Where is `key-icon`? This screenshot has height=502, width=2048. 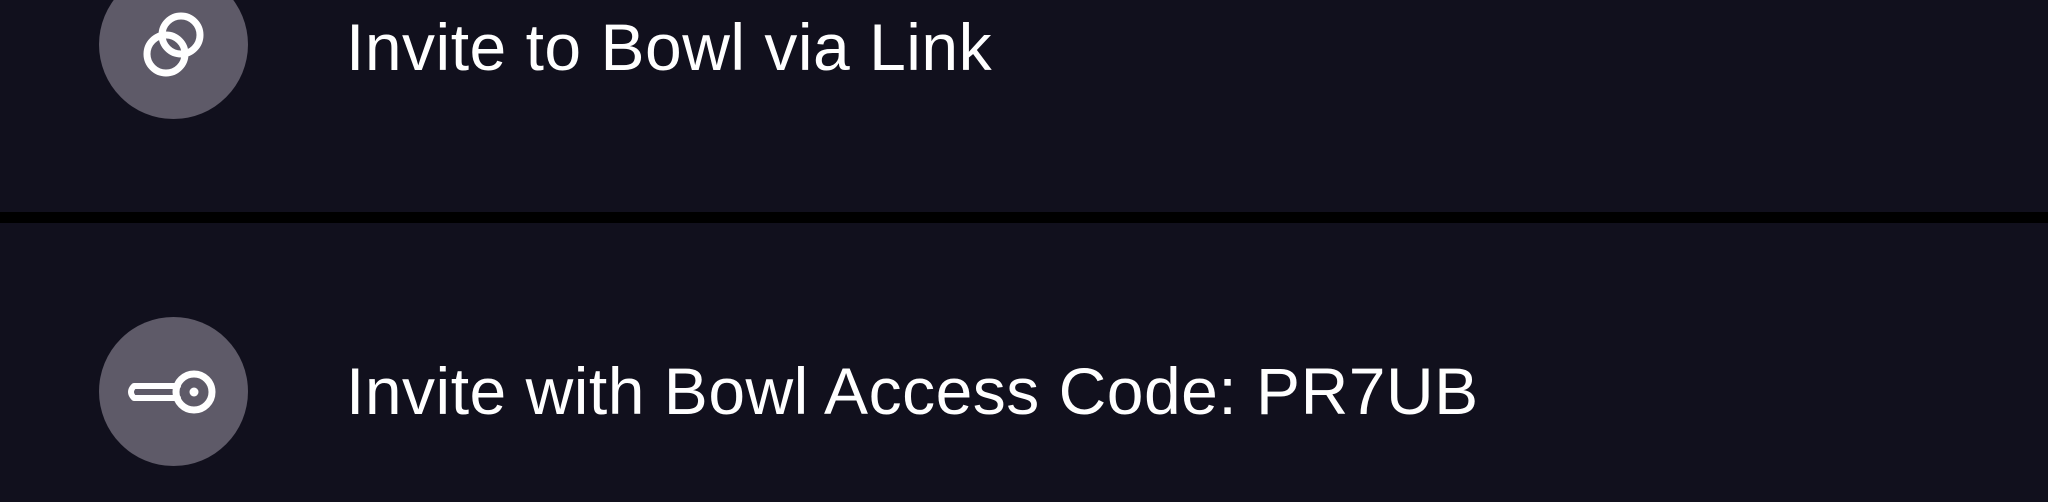
key-icon is located at coordinates (171, 391).